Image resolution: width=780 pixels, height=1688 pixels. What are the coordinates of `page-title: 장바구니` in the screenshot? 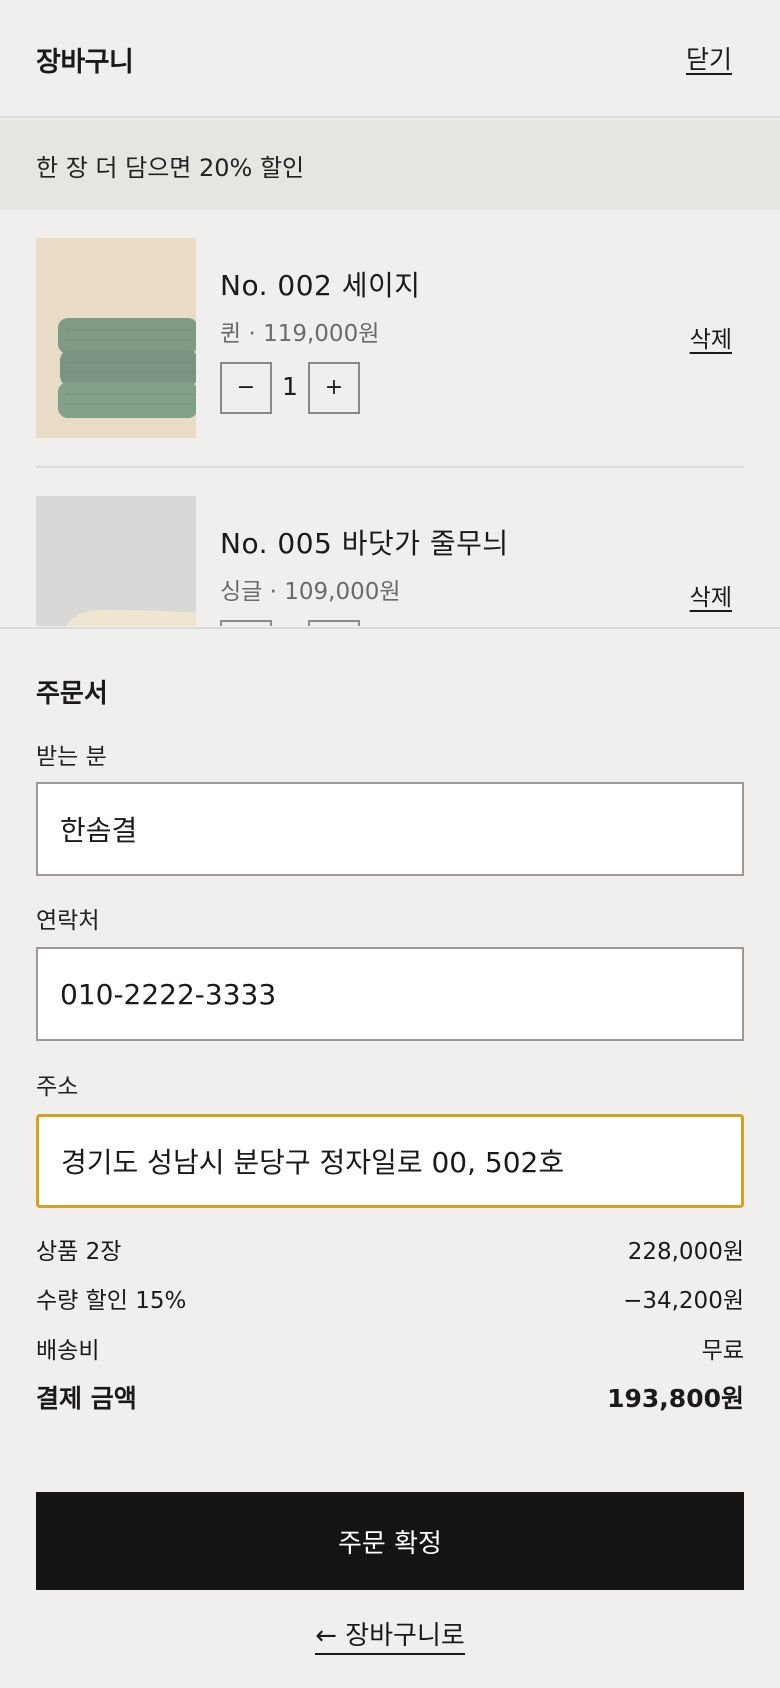 It's located at (85, 62).